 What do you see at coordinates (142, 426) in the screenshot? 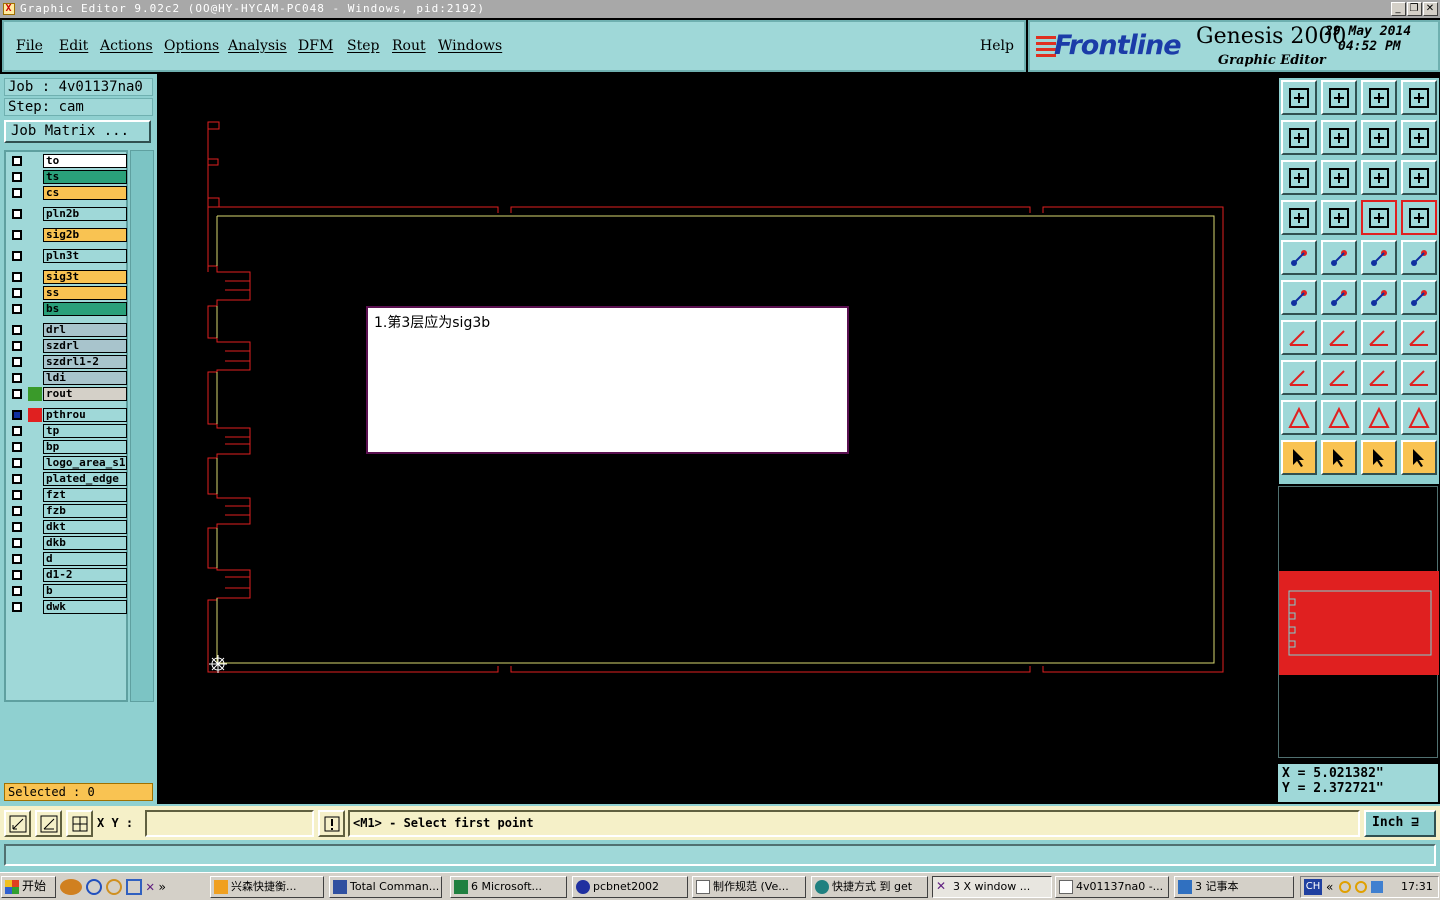
I see `layer-list-scrollbar` at bounding box center [142, 426].